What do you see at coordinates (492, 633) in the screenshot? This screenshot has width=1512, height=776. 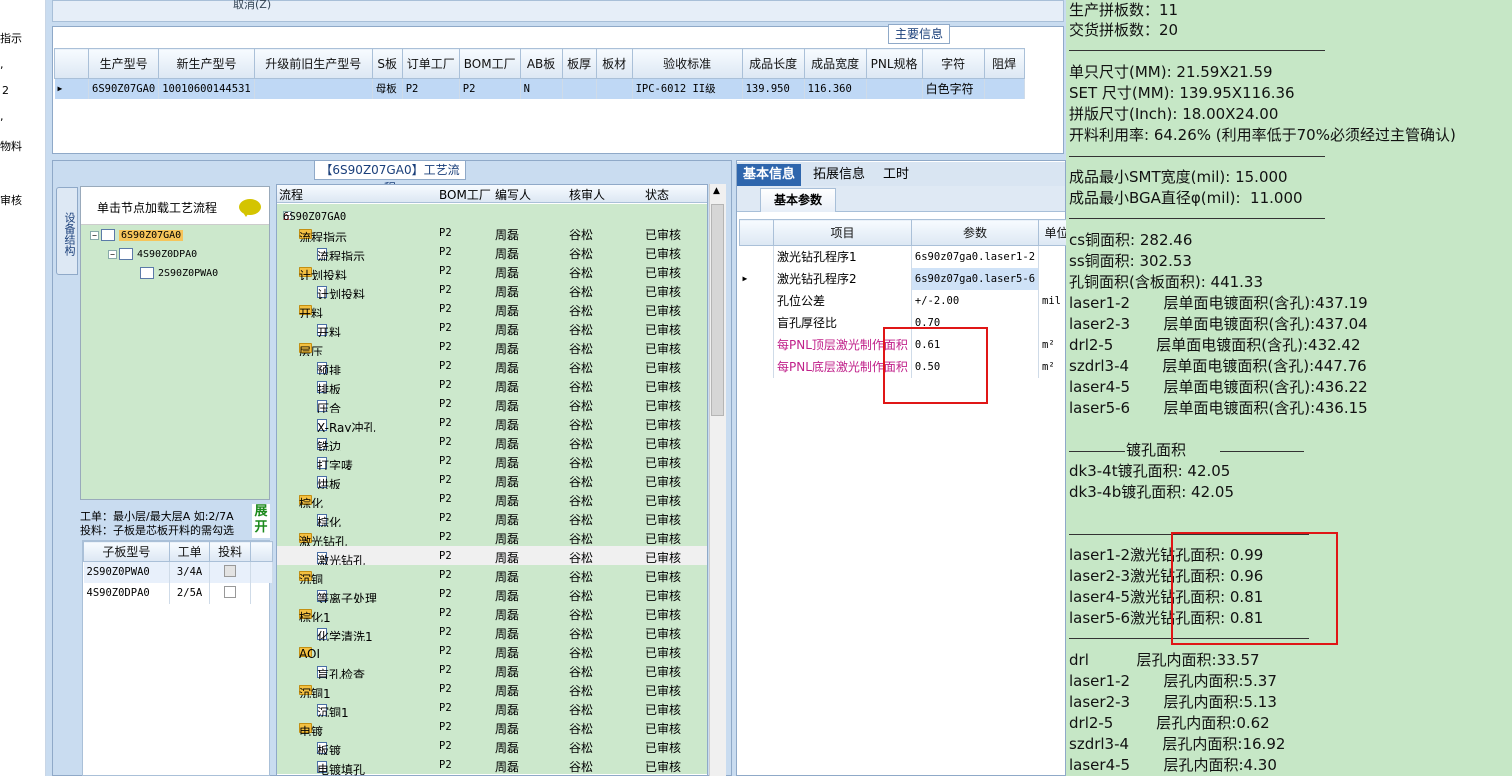 I see `flow-row: 化学清洗1 P2 周磊 谷松 已审核` at bounding box center [492, 633].